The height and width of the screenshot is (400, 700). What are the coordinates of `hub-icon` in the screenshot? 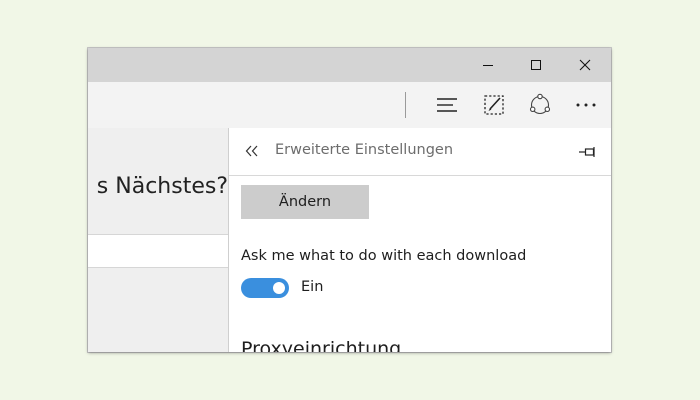 It's located at (447, 105).